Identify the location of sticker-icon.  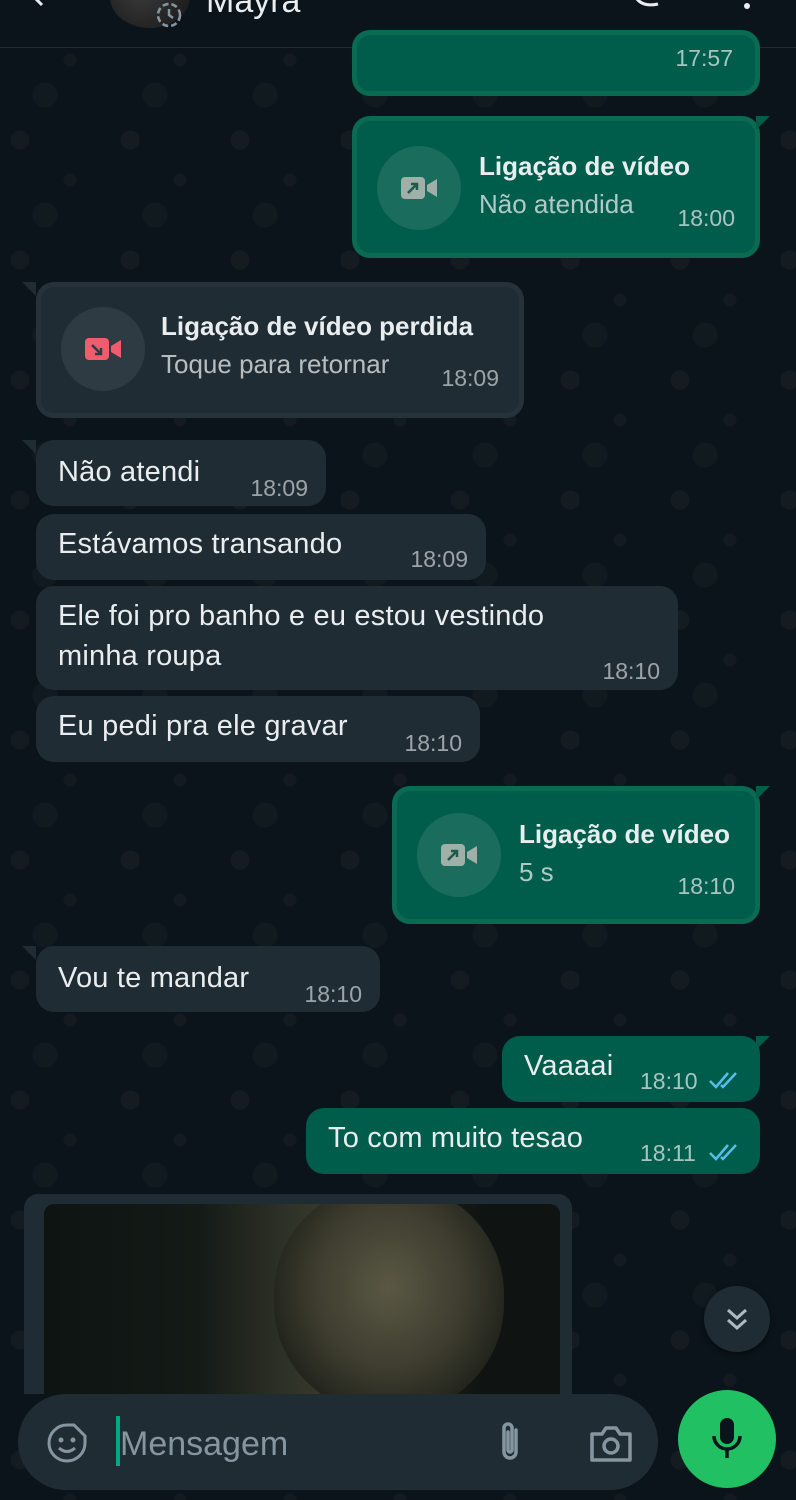
(67, 1443).